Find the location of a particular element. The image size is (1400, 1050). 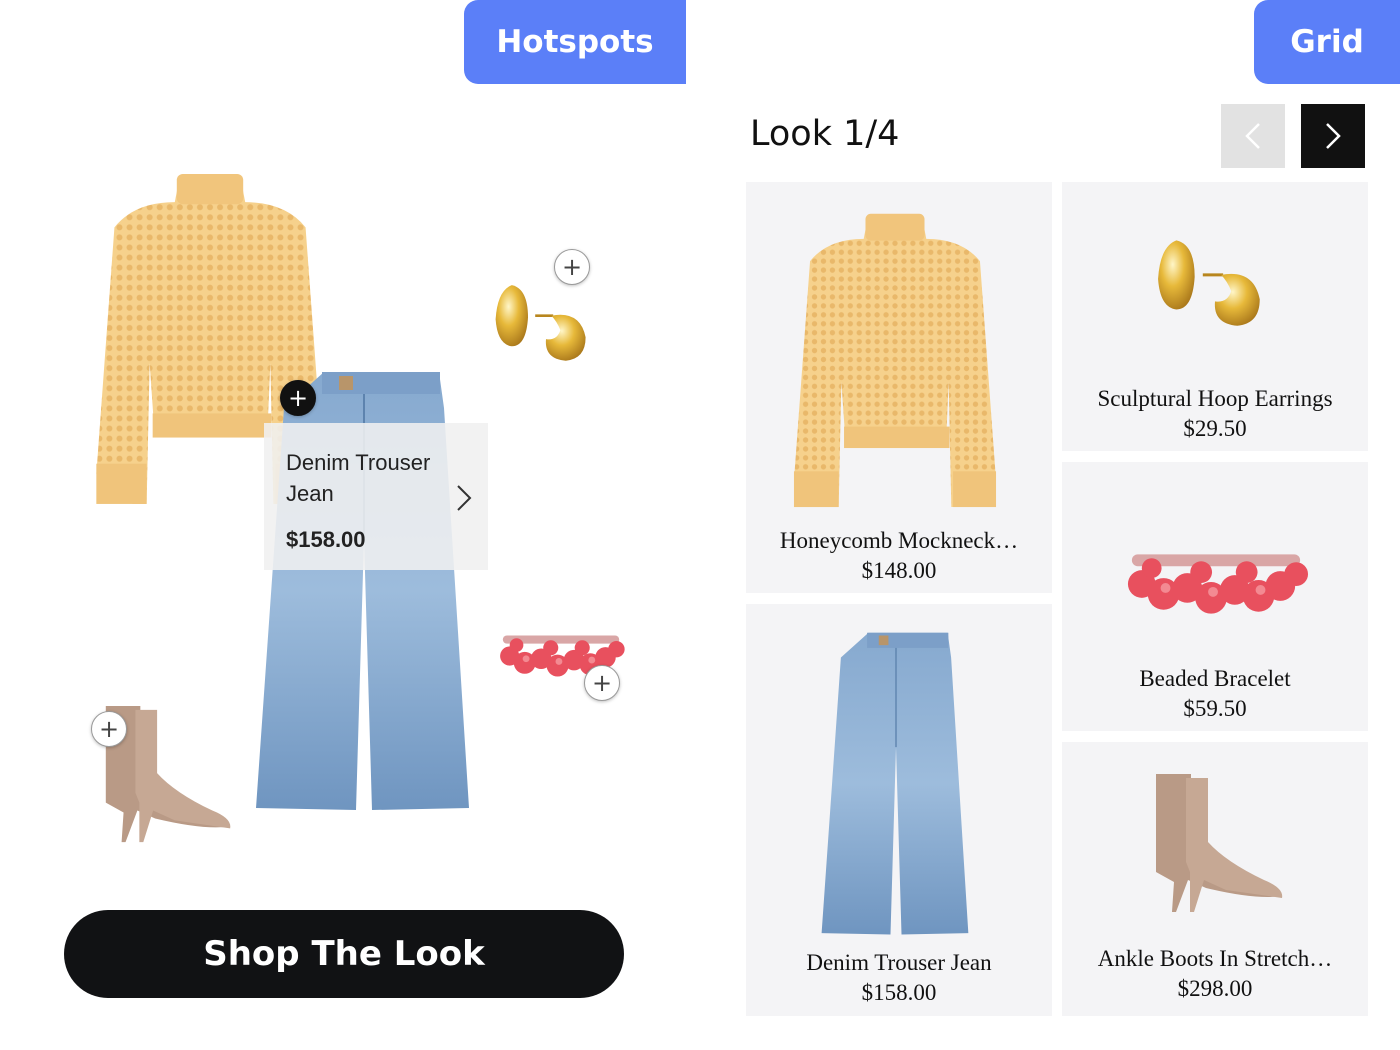

previous-look-button is located at coordinates (1253, 136).